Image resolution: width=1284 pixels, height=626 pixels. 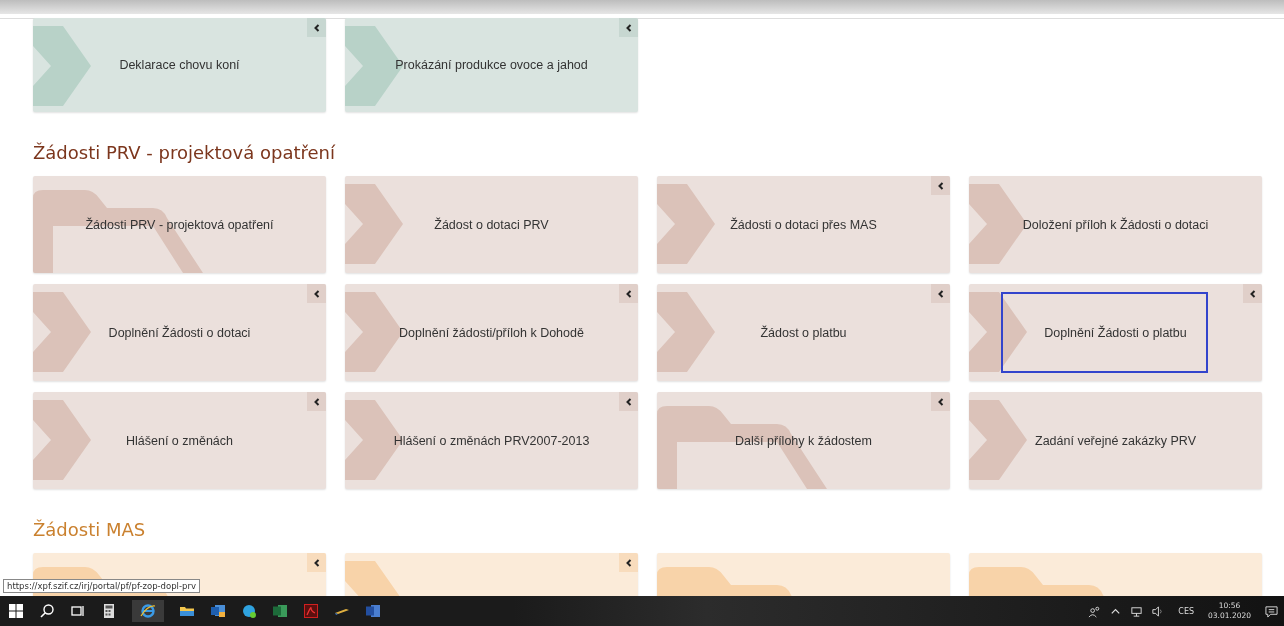 What do you see at coordinates (1186, 611) in the screenshot?
I see `language-indicator: CES` at bounding box center [1186, 611].